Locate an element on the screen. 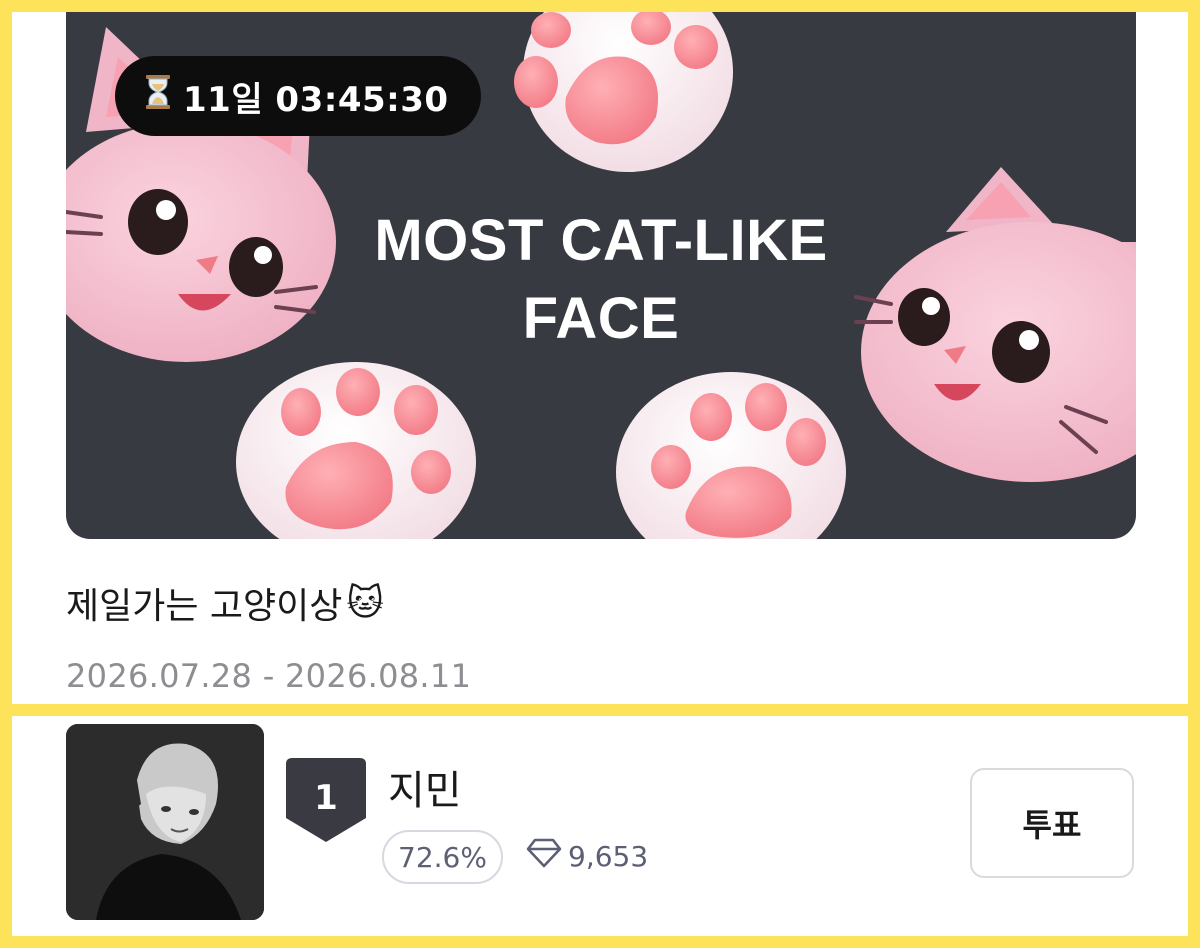 Image resolution: width=1200 pixels, height=948 pixels. paw-bottom-right is located at coordinates (731, 455).